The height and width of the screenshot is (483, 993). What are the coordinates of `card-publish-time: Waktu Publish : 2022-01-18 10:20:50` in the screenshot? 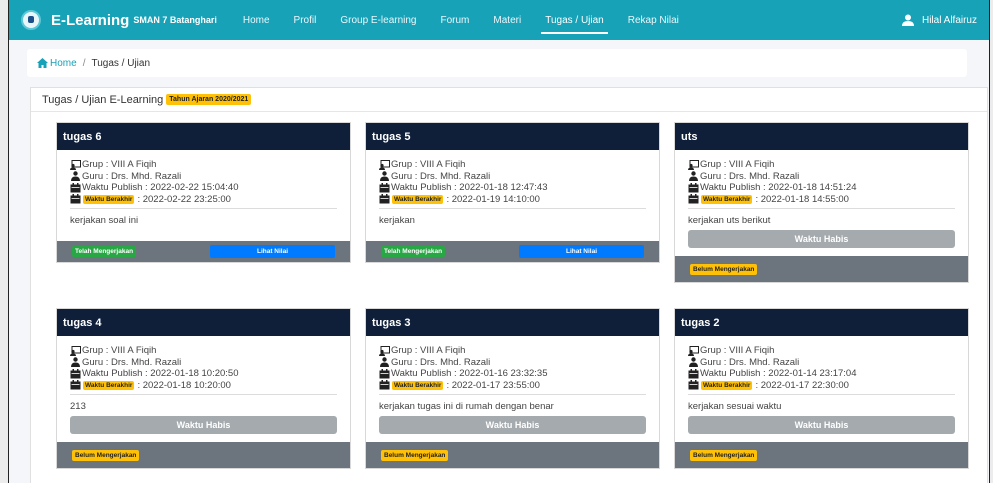 It's located at (160, 374).